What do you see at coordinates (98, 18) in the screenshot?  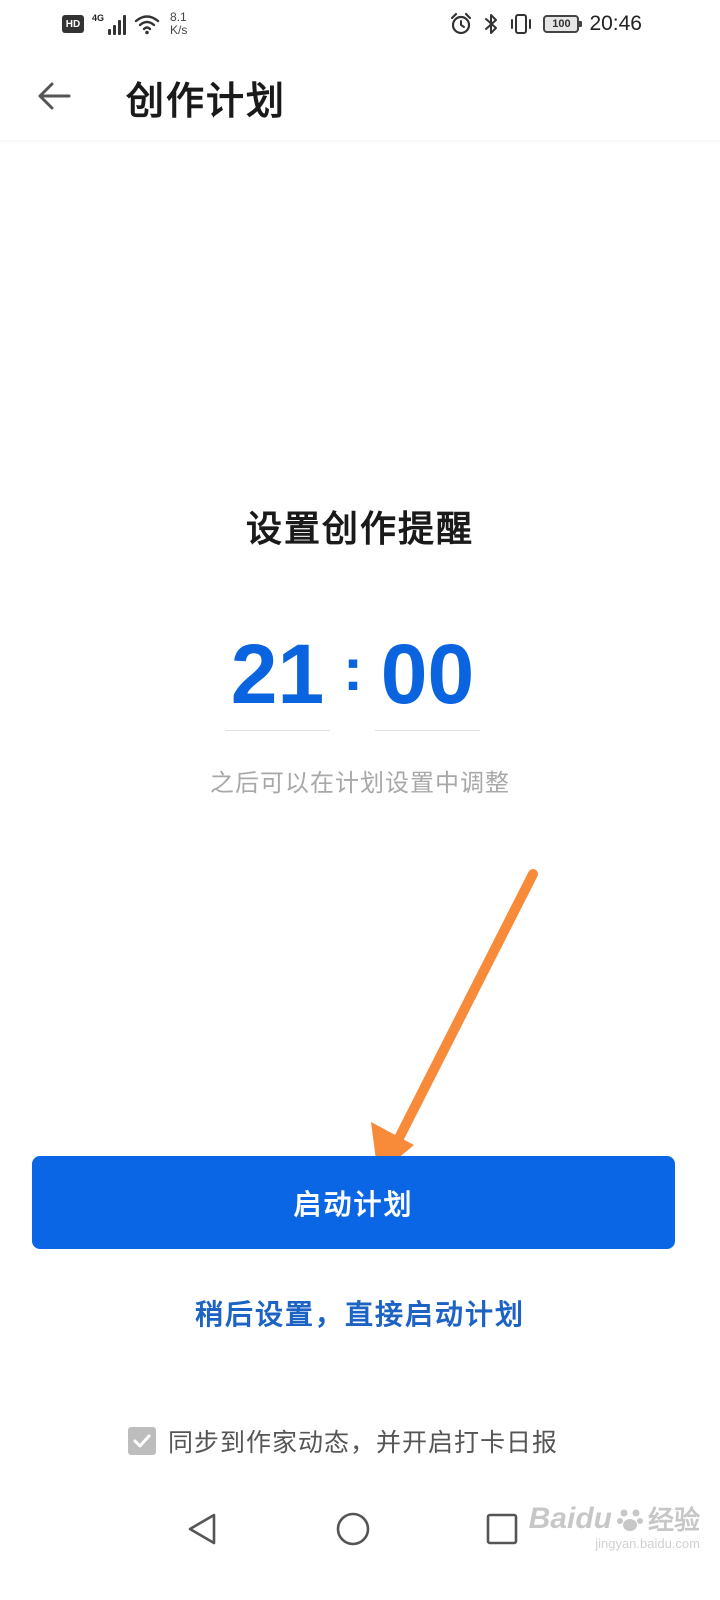 I see `network-type: 4G` at bounding box center [98, 18].